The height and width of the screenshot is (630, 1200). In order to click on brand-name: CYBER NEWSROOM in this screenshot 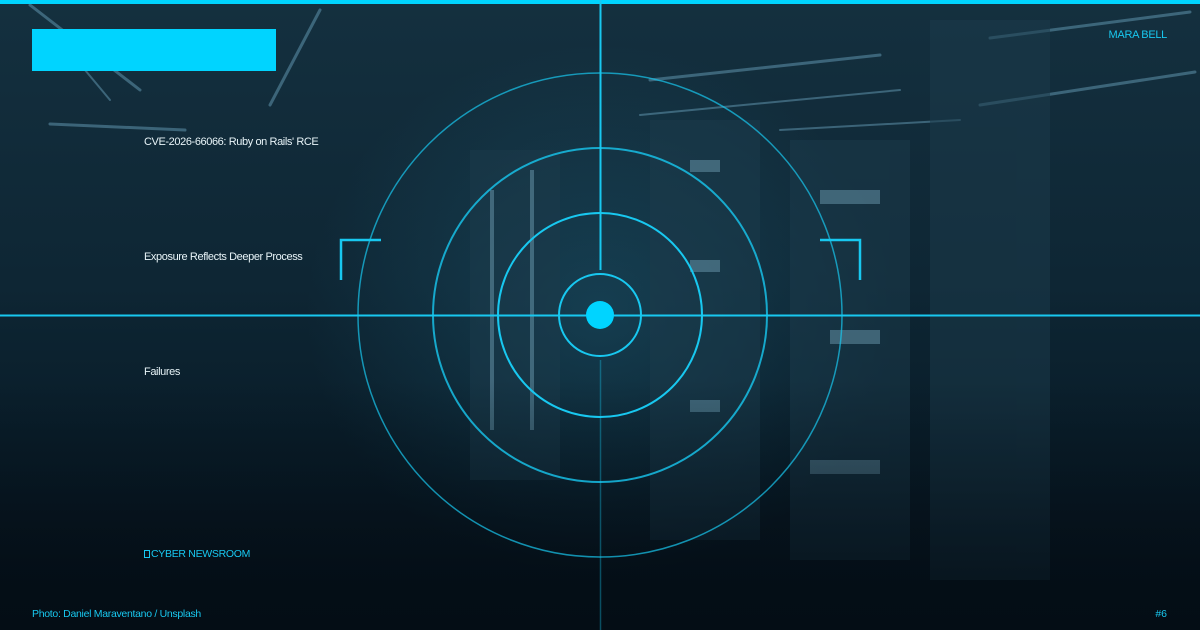, I will do `click(201, 554)`.